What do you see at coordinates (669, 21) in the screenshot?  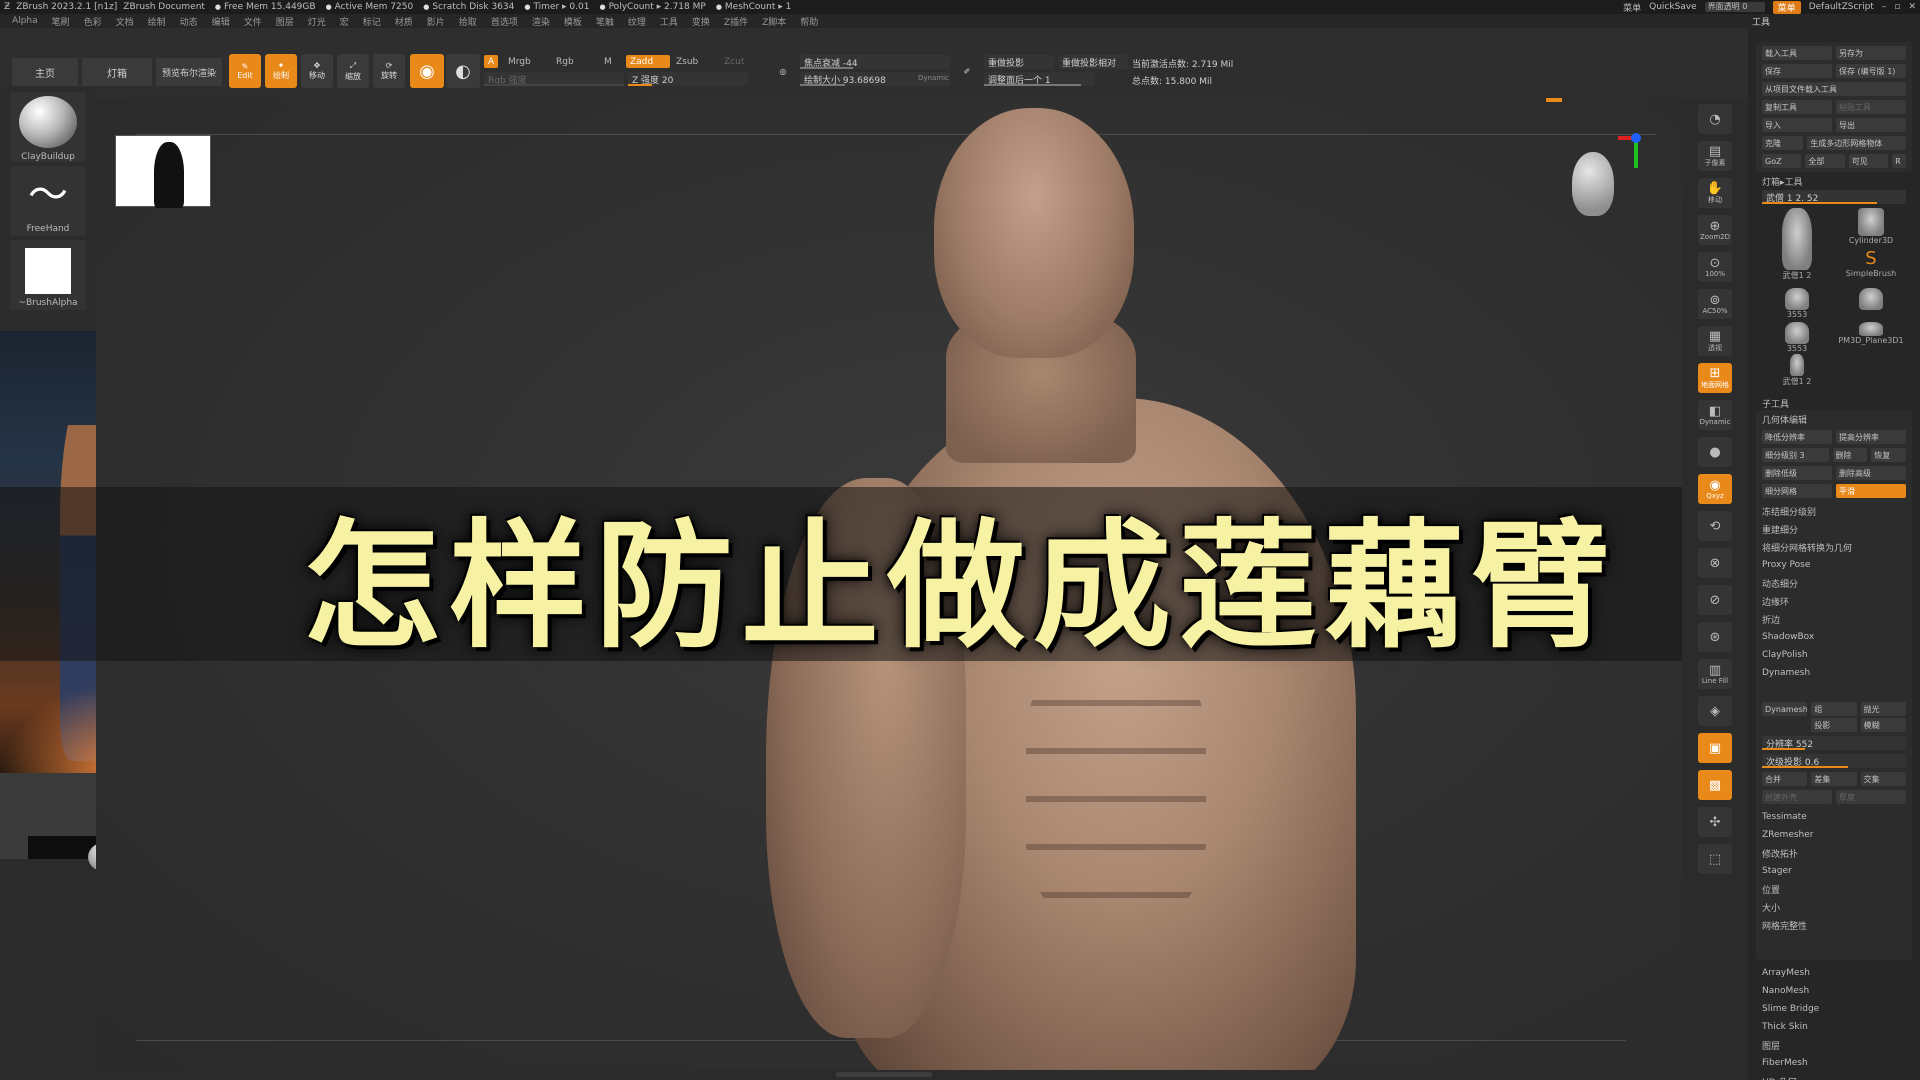 I see `menu-item-20: 工具` at bounding box center [669, 21].